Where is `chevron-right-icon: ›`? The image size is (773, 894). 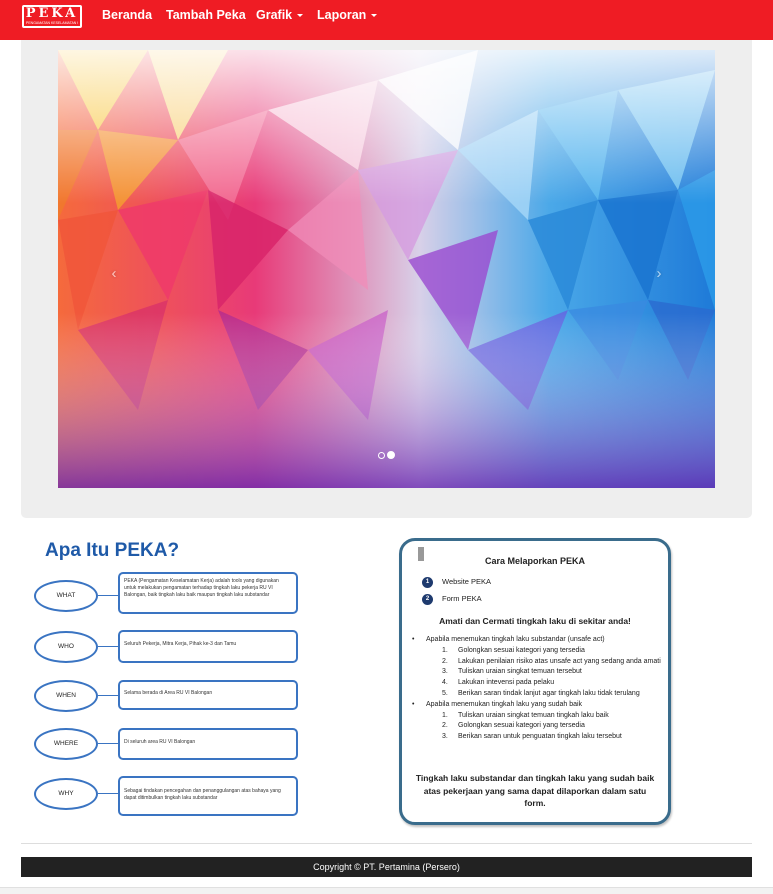 chevron-right-icon: › is located at coordinates (659, 273).